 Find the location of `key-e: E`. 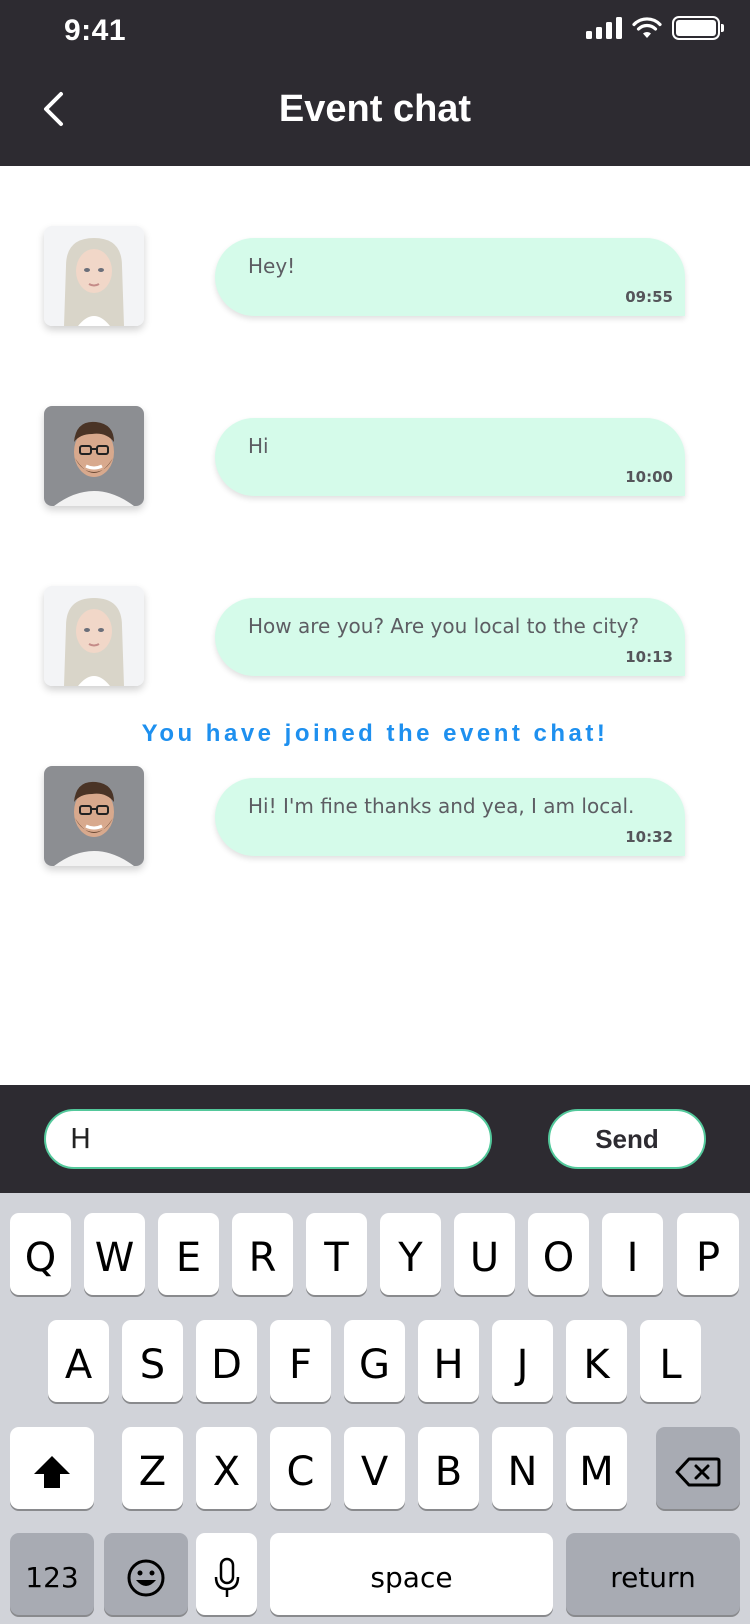

key-e: E is located at coordinates (188, 1254).